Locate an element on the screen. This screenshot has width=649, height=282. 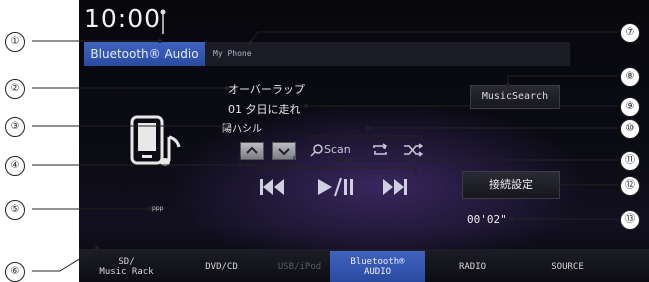
callout-12: ⑫ is located at coordinates (630, 186).